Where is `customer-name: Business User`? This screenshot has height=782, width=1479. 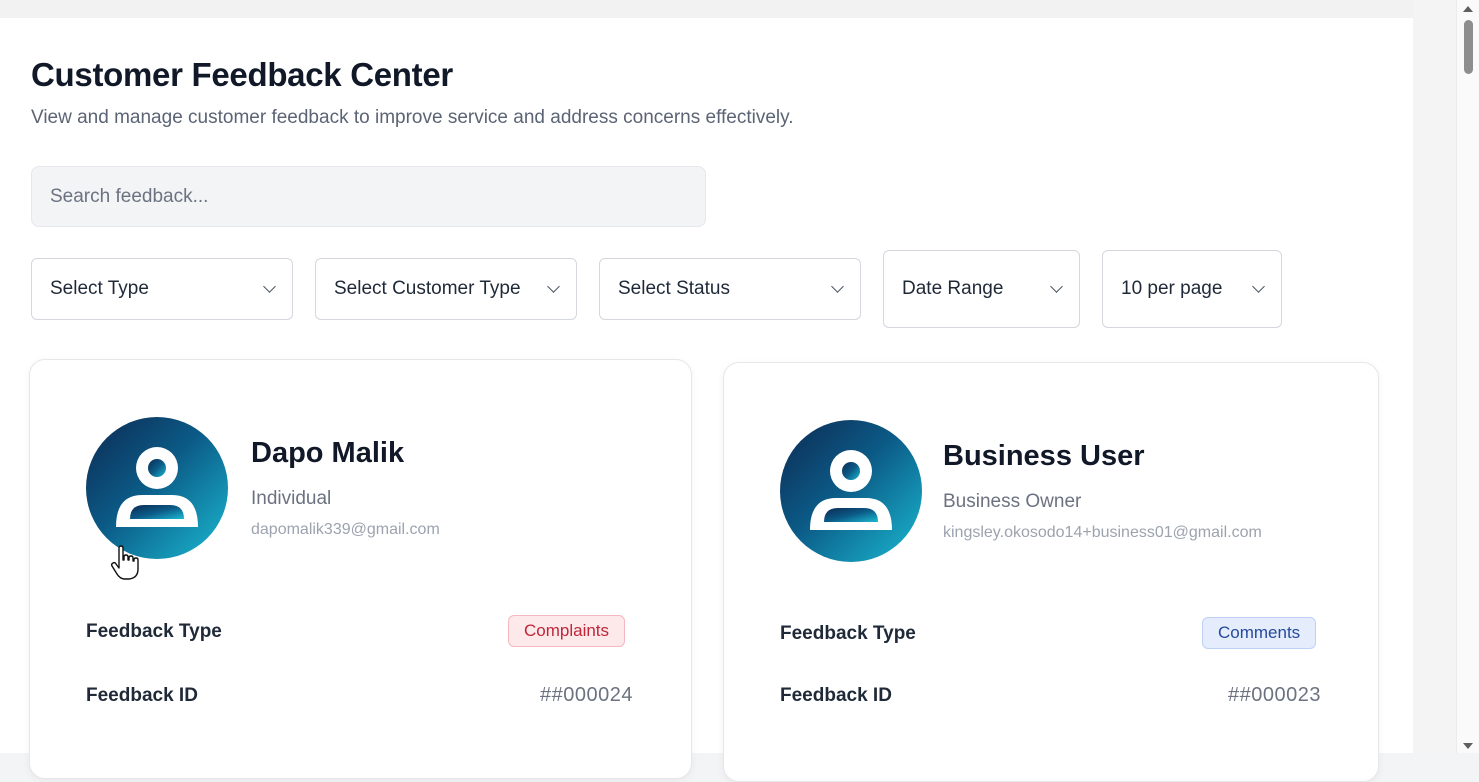
customer-name: Business User is located at coordinates (1044, 456).